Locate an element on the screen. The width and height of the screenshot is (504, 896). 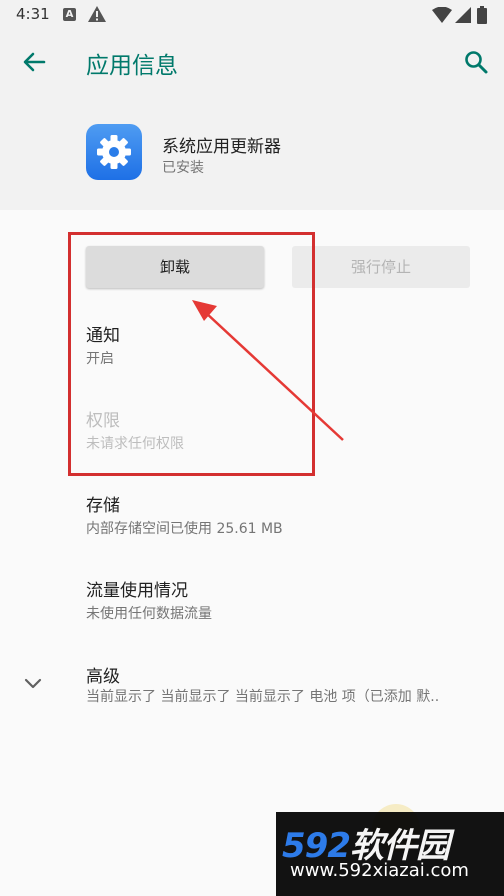
status-time: 4:31 is located at coordinates (33, 14).